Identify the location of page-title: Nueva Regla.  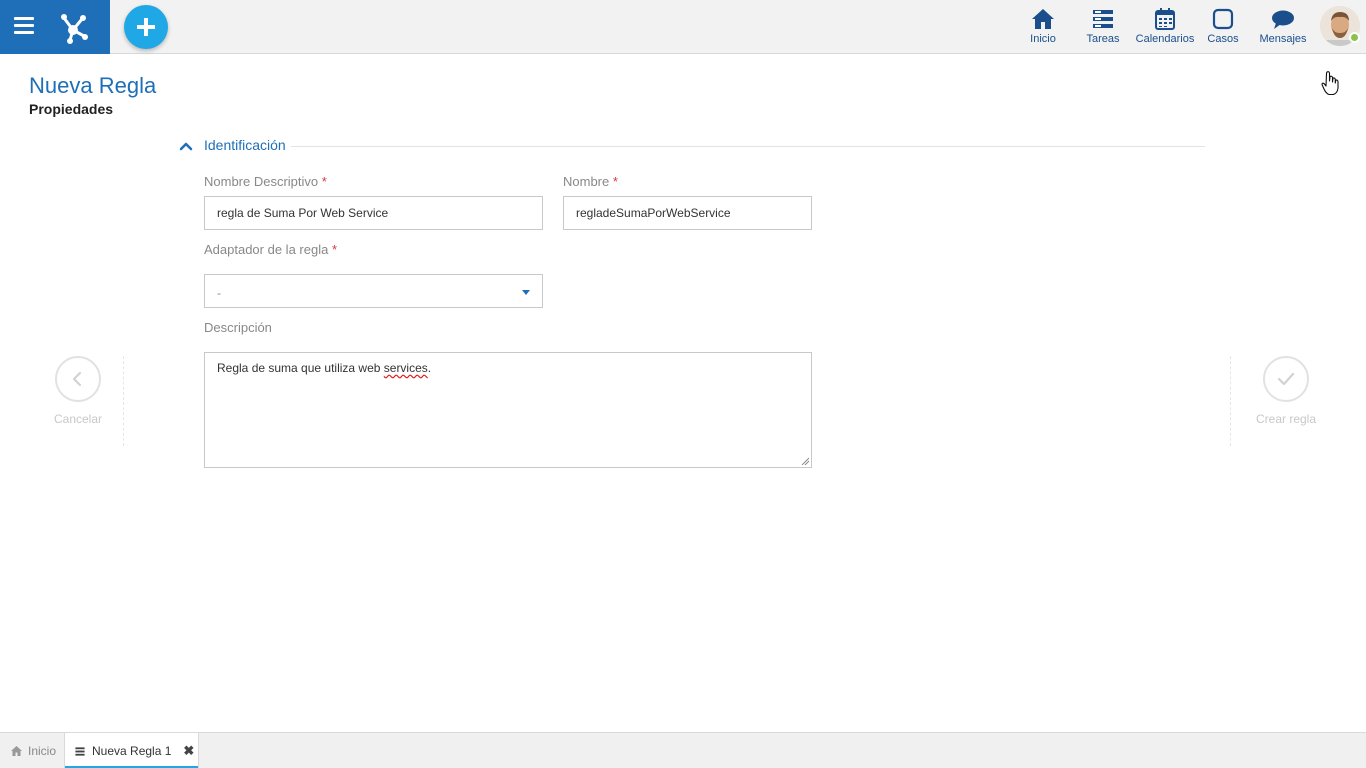
(93, 85).